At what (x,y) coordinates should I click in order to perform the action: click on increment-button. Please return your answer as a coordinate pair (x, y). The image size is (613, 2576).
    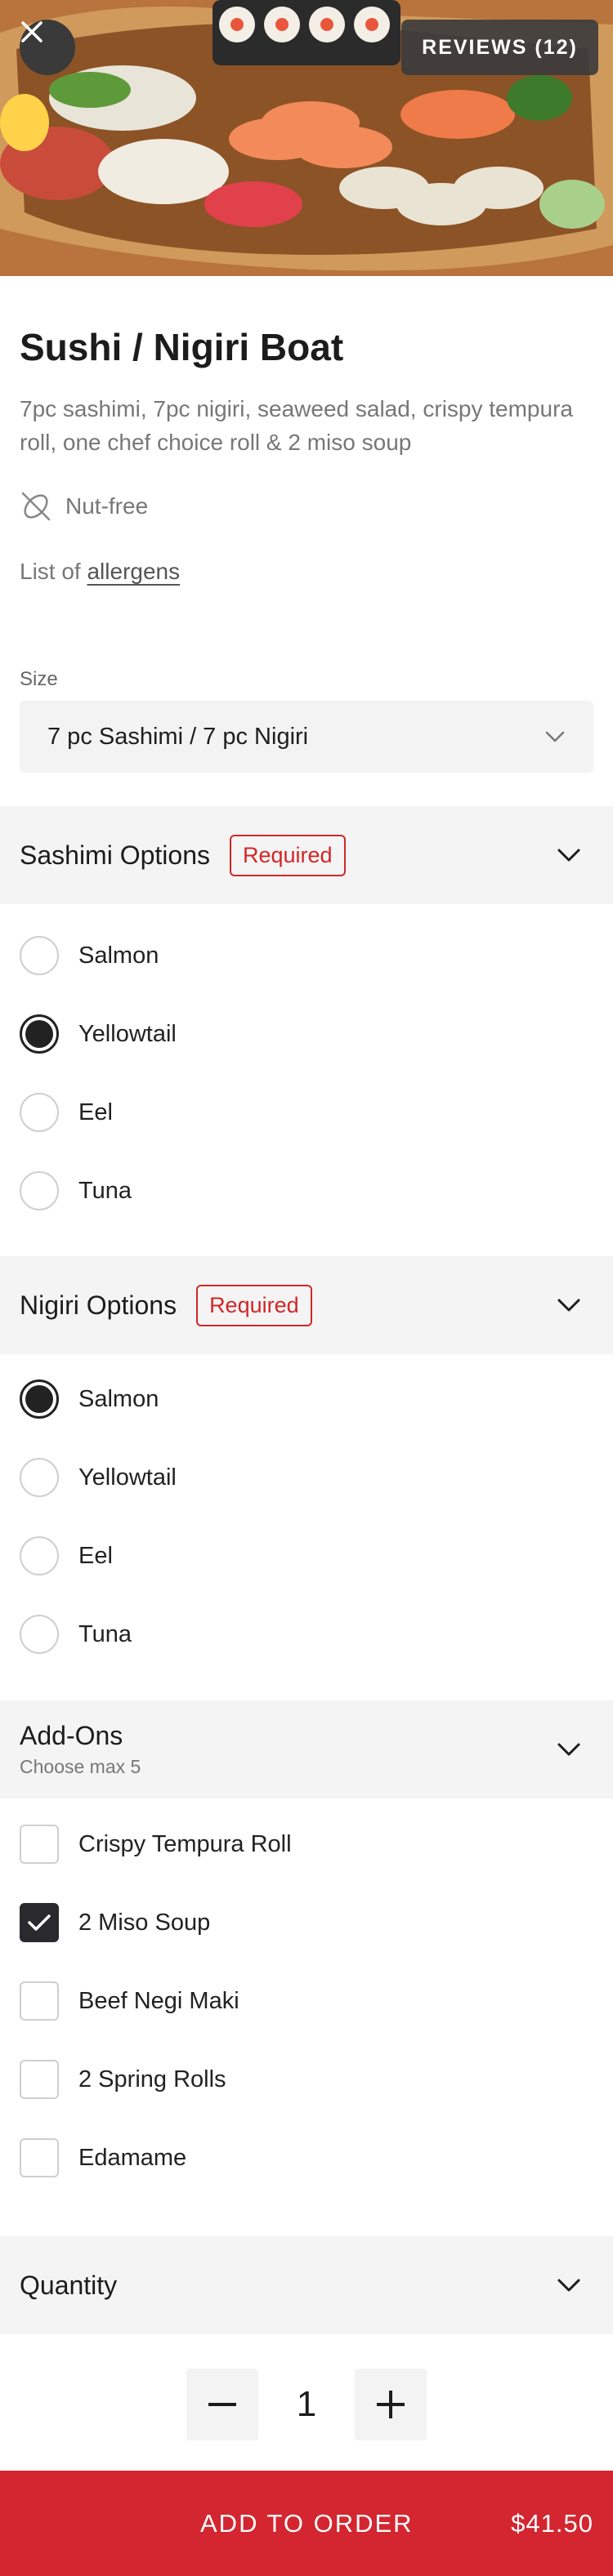
    Looking at the image, I should click on (391, 2404).